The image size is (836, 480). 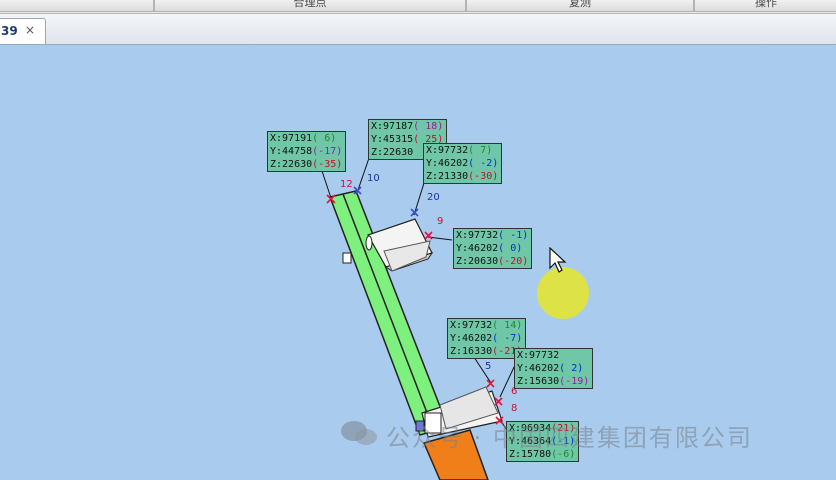 What do you see at coordinates (488, 366) in the screenshot?
I see `point-label-5: 5` at bounding box center [488, 366].